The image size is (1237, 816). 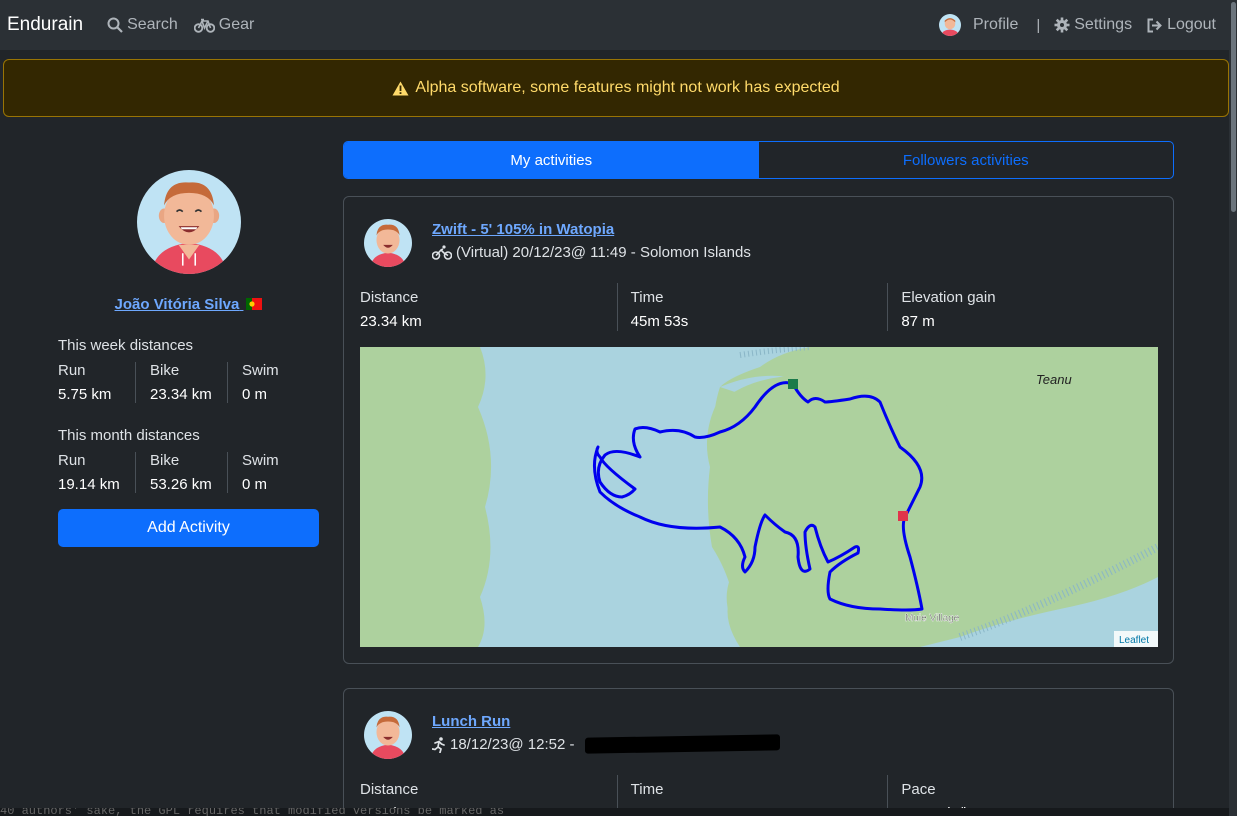 What do you see at coordinates (918, 789) in the screenshot?
I see `stat-label: Pace` at bounding box center [918, 789].